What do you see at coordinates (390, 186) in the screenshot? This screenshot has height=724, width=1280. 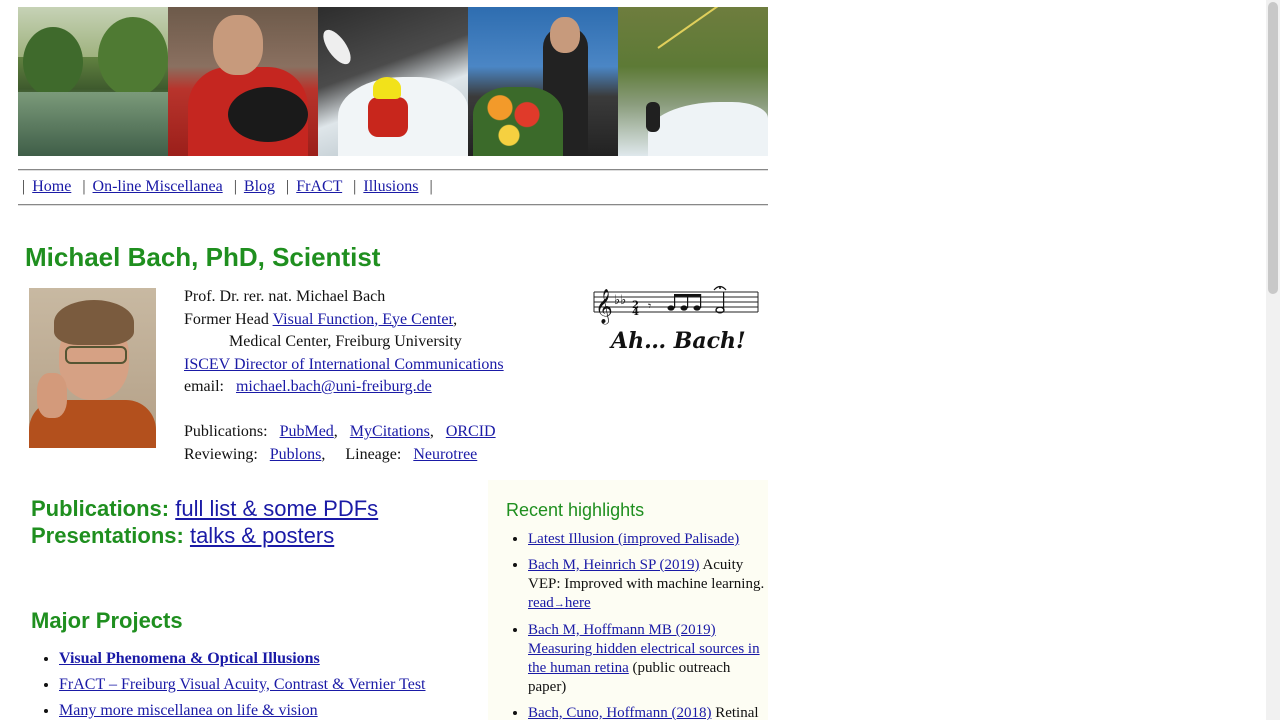 I see `nav-link-illusions: Illusions` at bounding box center [390, 186].